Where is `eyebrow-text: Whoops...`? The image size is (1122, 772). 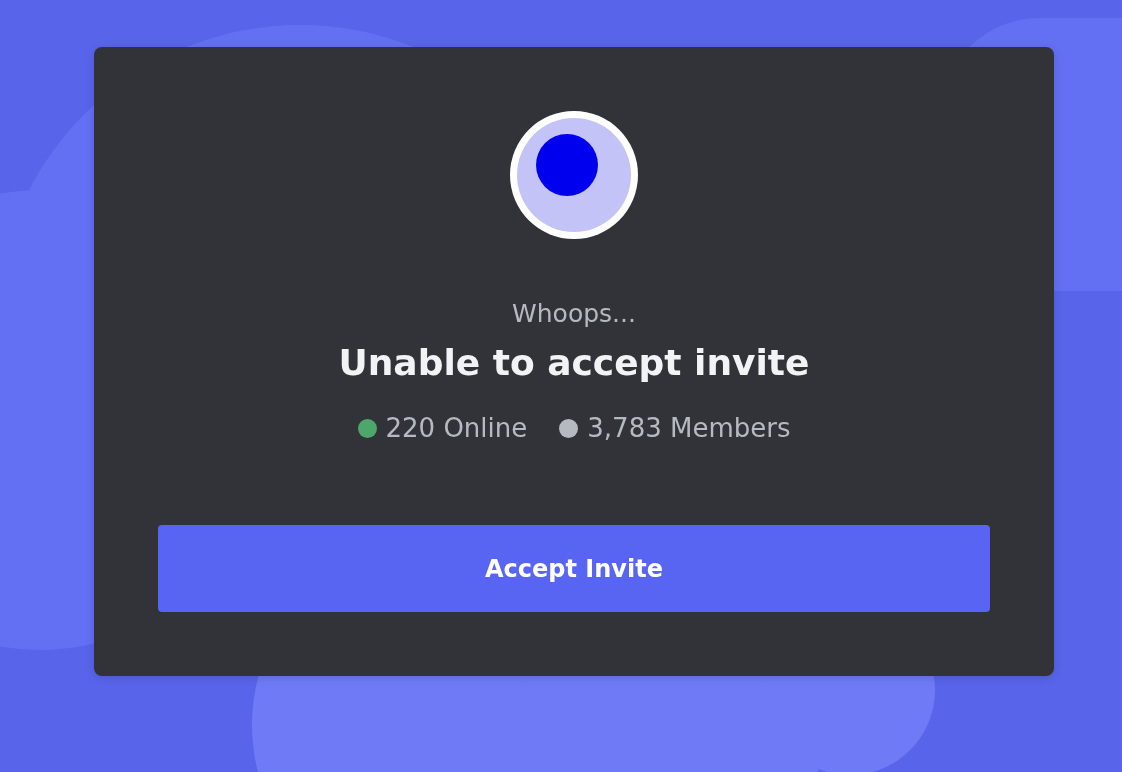
eyebrow-text: Whoops... is located at coordinates (574, 314).